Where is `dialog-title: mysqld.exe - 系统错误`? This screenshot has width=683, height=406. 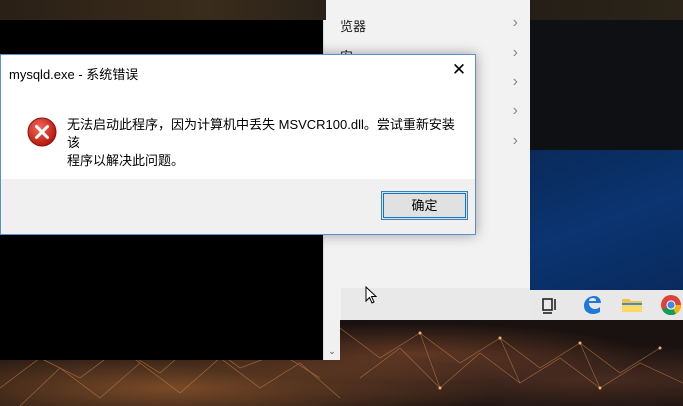
dialog-title: mysqld.exe - 系统错误 is located at coordinates (74, 74).